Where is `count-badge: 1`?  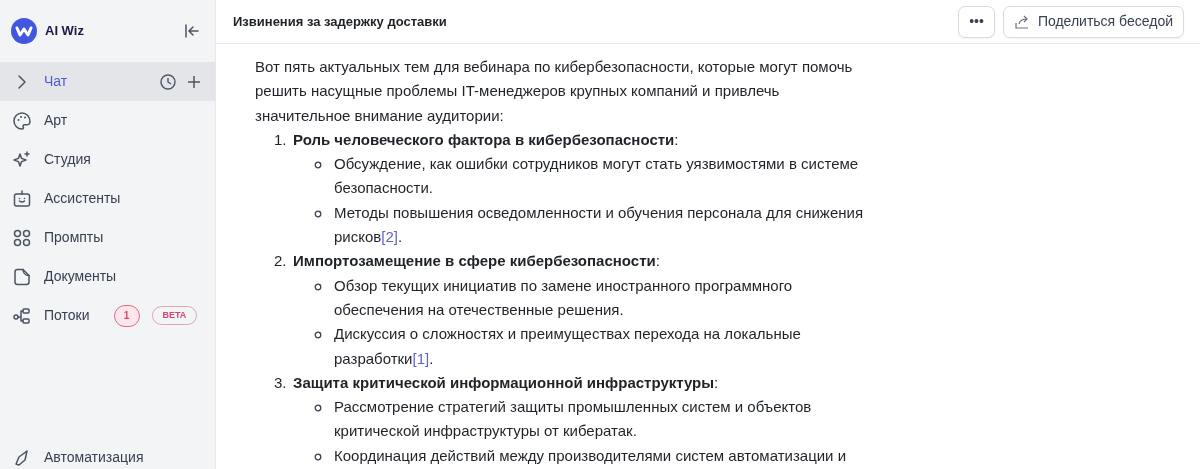 count-badge: 1 is located at coordinates (126, 315).